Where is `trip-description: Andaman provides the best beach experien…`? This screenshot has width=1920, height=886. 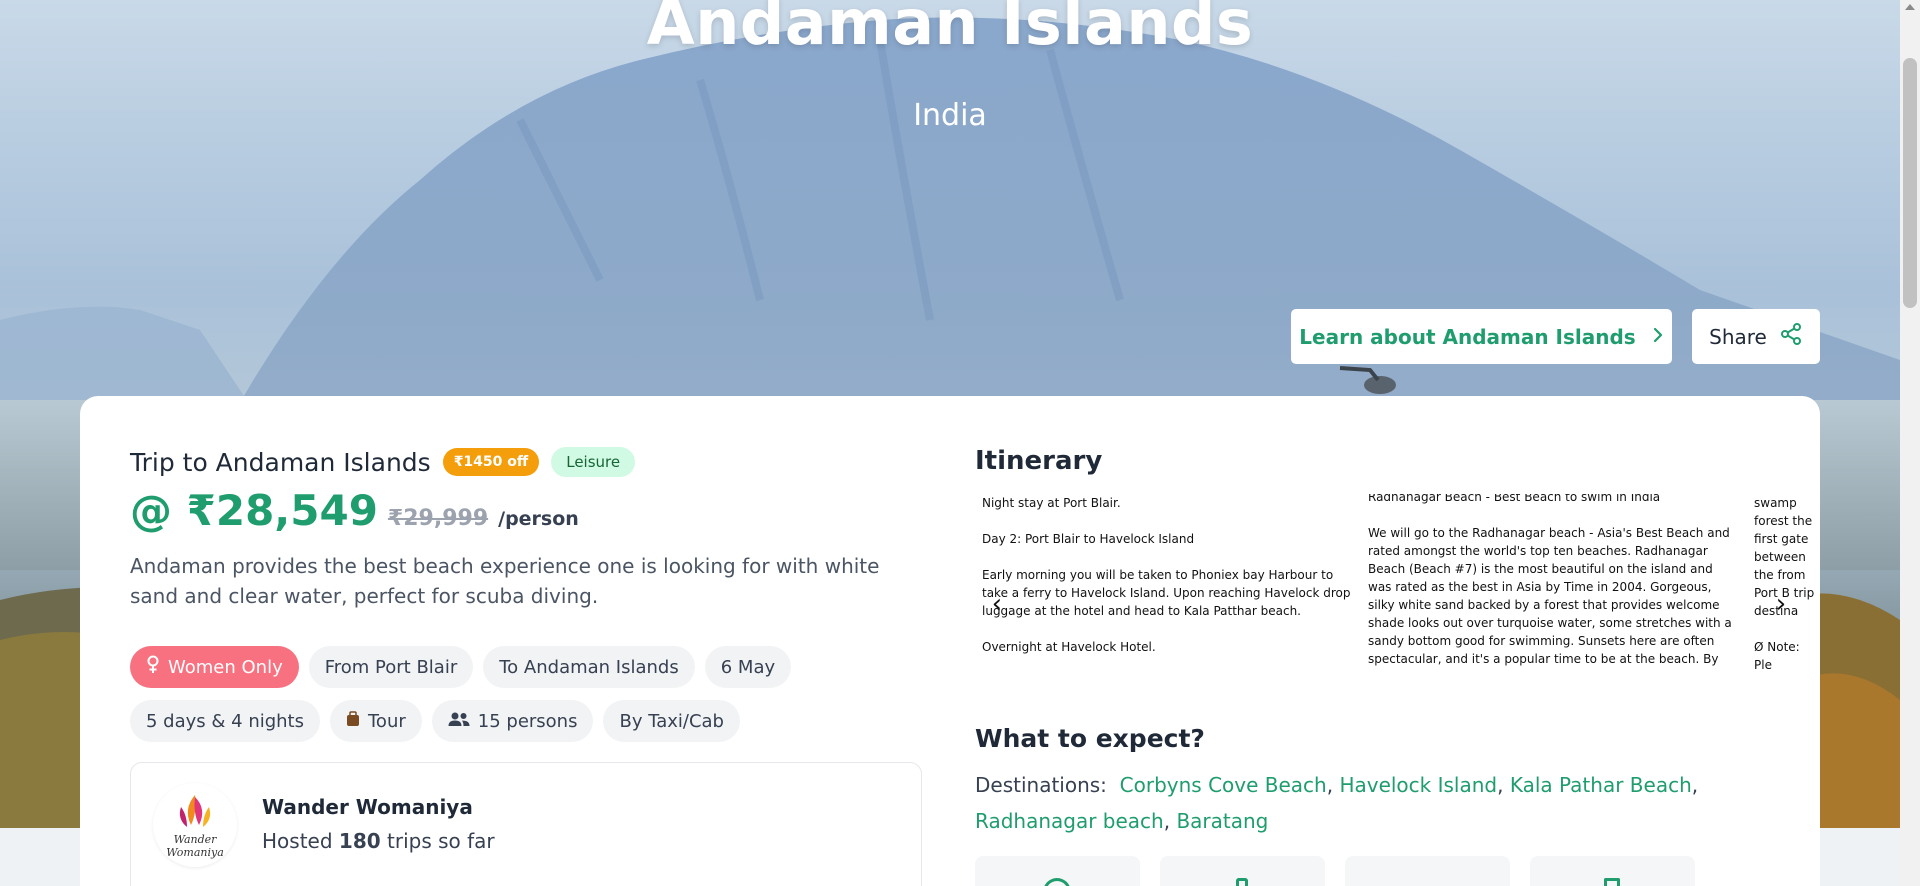
trip-description: Andaman provides the best beach experien… is located at coordinates (505, 581).